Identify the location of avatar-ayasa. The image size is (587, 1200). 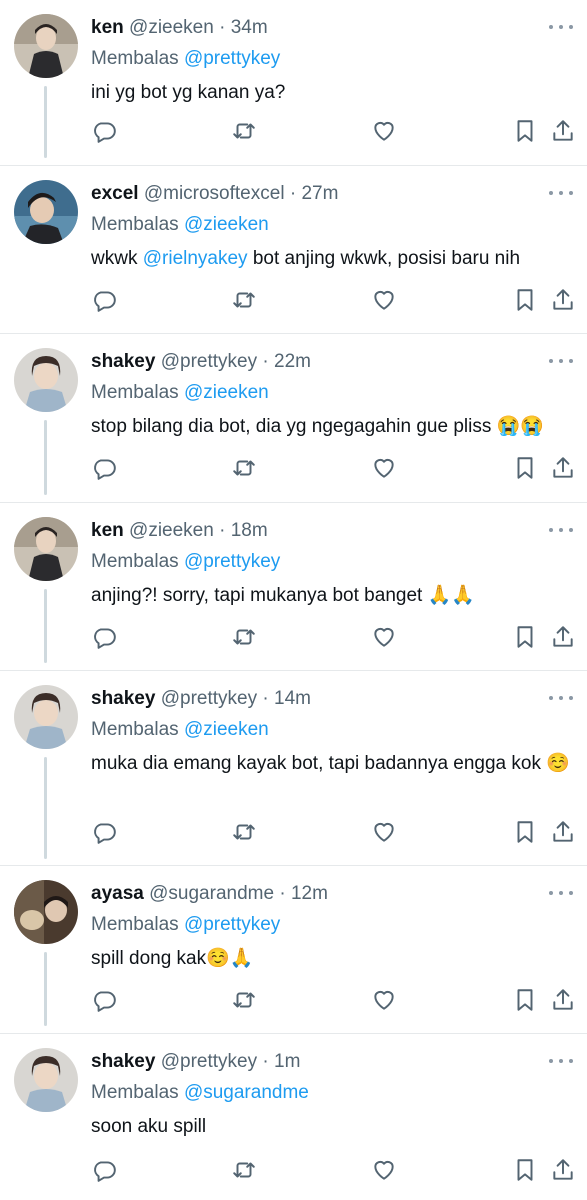
(46, 912).